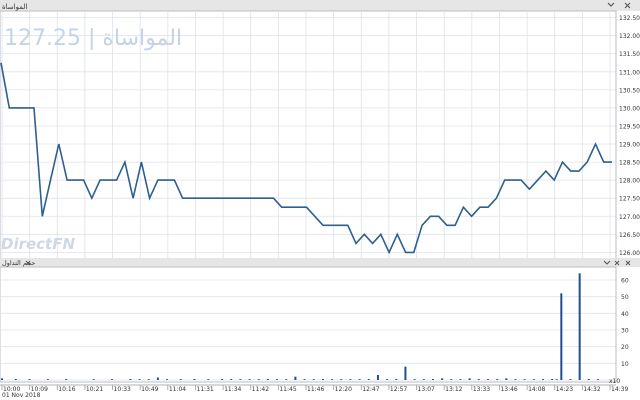 This screenshot has height=400, width=640. What do you see at coordinates (564, 389) in the screenshot?
I see `time-tick-label: 14:23` at bounding box center [564, 389].